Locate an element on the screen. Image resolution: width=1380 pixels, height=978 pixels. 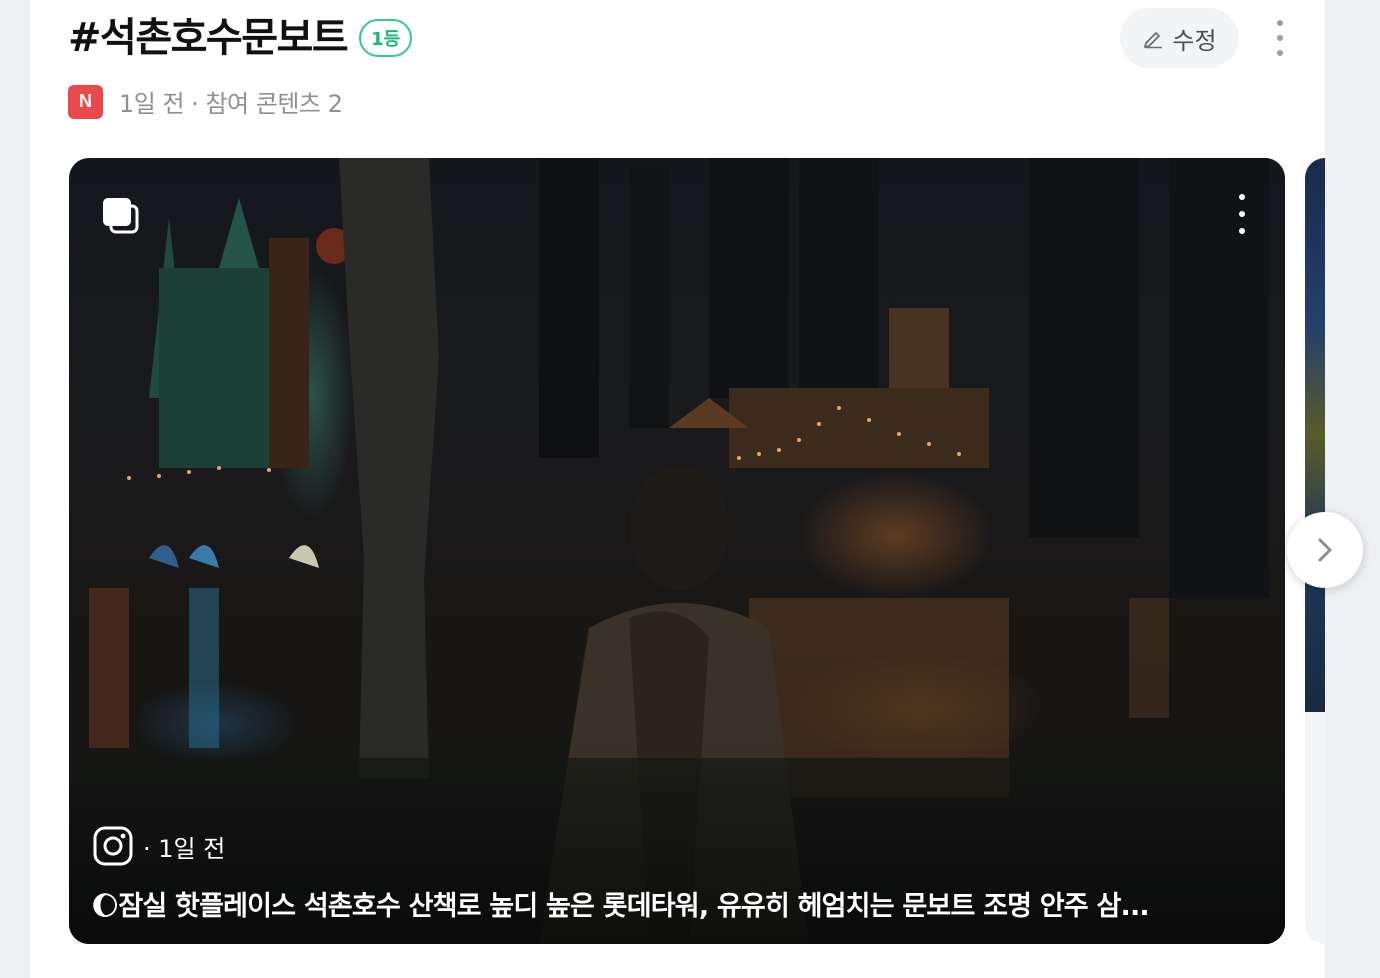
source-badge: N is located at coordinates (85, 101).